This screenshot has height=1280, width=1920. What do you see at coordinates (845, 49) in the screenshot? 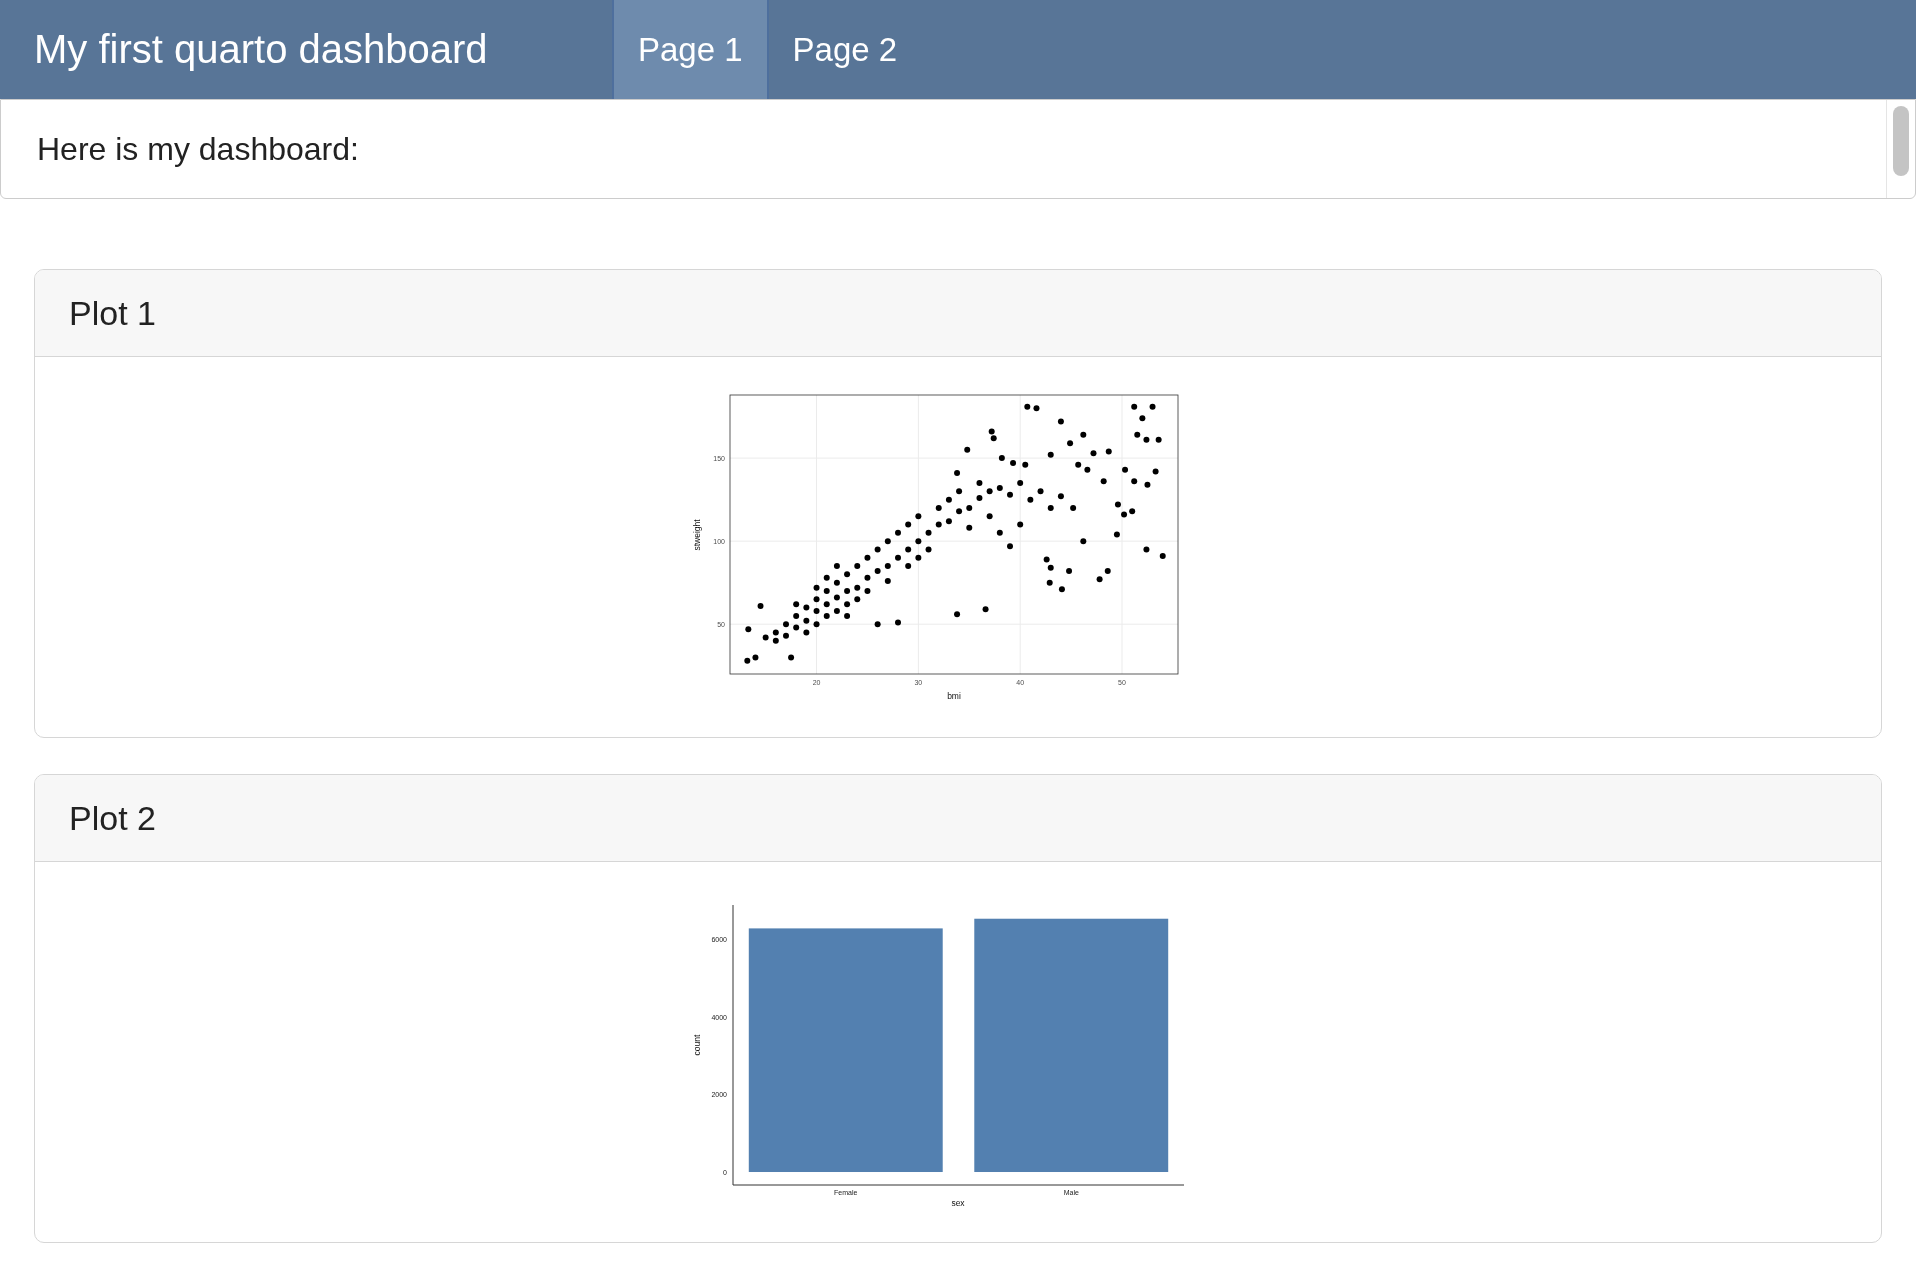
I see `nav-tab: Page 2` at bounding box center [845, 49].